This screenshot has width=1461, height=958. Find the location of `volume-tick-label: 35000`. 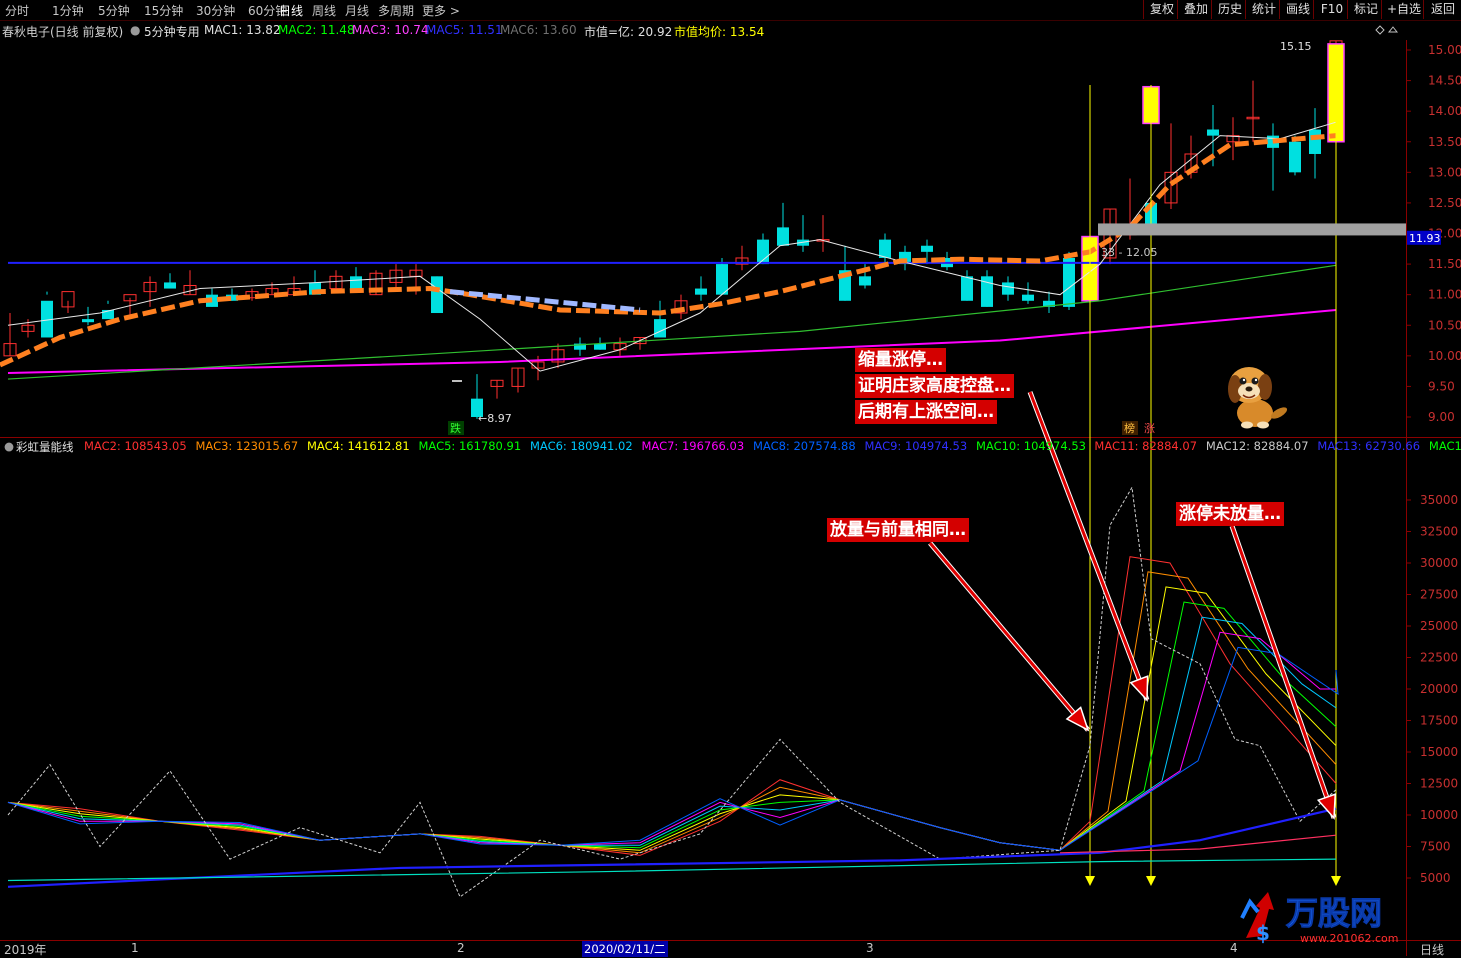

volume-tick-label: 35000 is located at coordinates (1439, 500).